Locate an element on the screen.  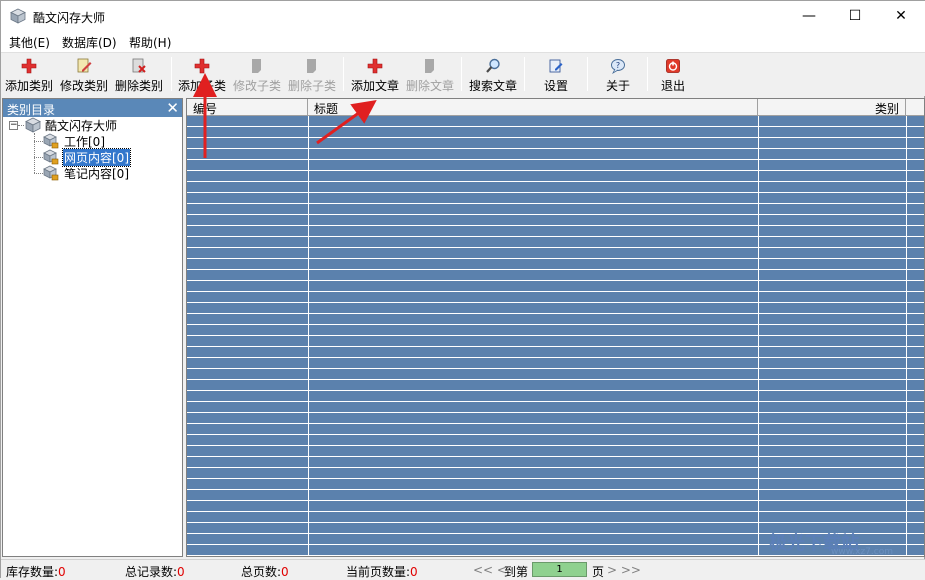
settings-label: 设置 is located at coordinates (556, 86).